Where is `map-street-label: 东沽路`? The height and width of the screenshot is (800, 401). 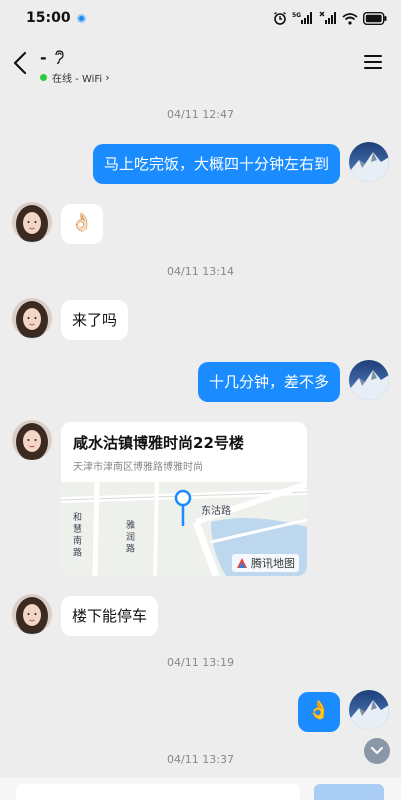
map-street-label: 东沽路 is located at coordinates (216, 510).